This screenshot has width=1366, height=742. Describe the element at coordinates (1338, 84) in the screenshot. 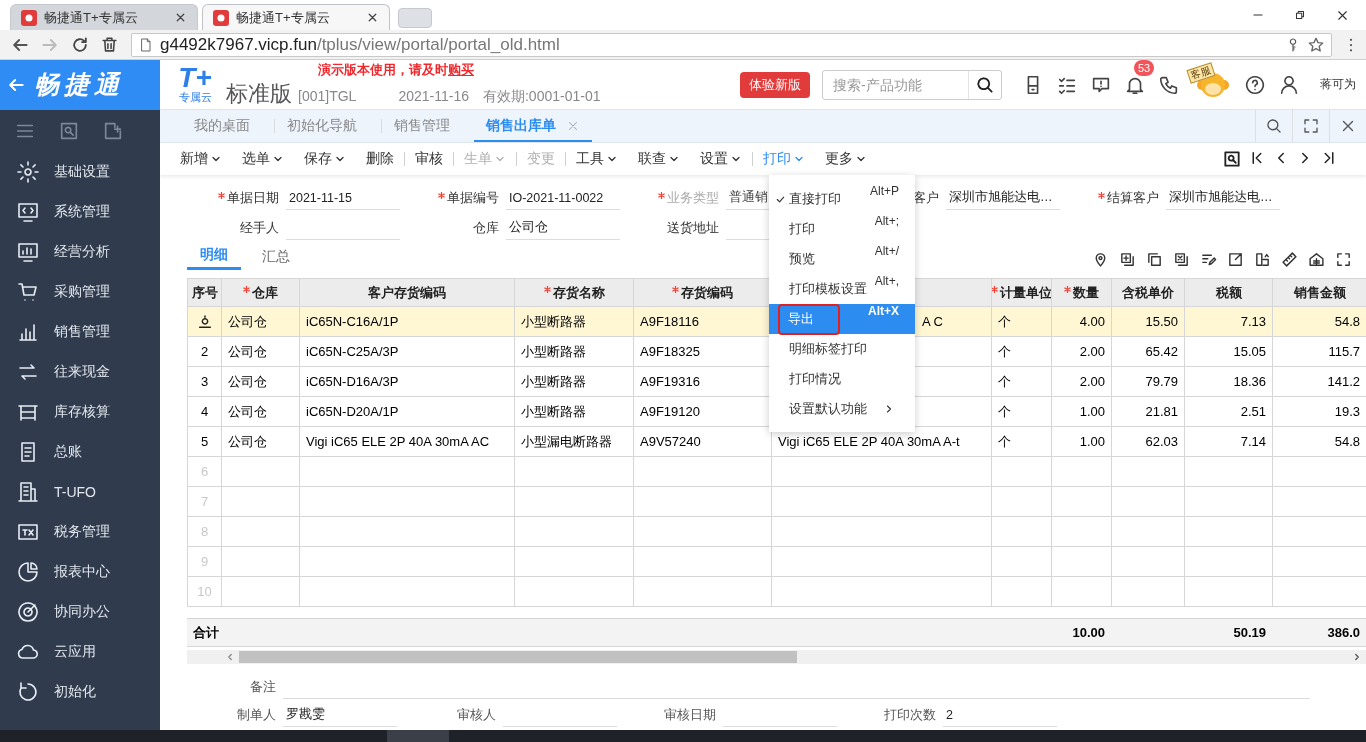

I see `user-name: 蒋可为` at that location.